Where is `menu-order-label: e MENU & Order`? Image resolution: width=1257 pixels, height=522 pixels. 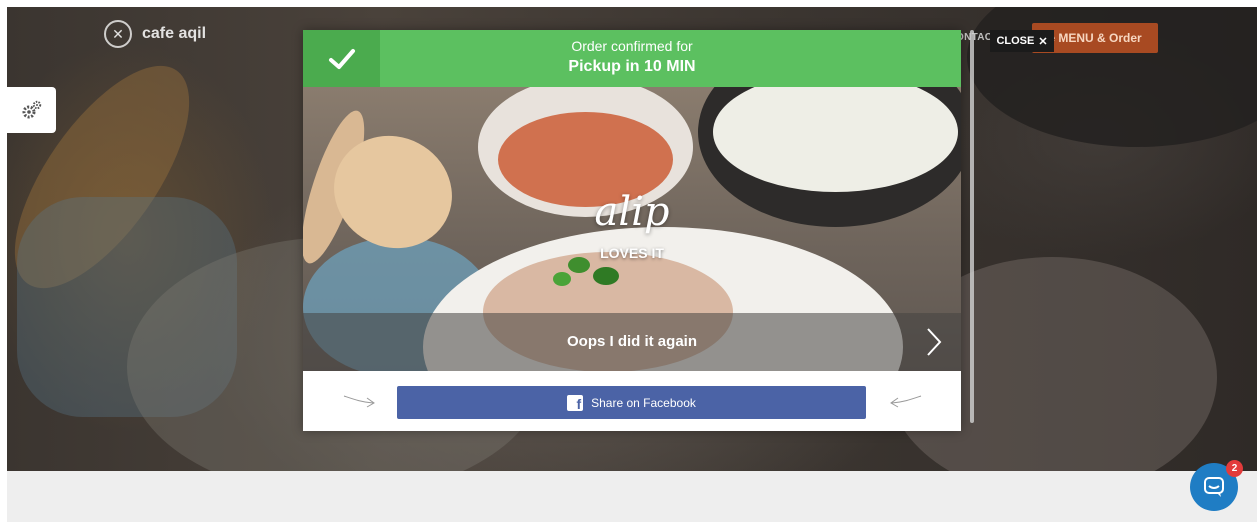
menu-order-label: e MENU & Order is located at coordinates (1095, 38).